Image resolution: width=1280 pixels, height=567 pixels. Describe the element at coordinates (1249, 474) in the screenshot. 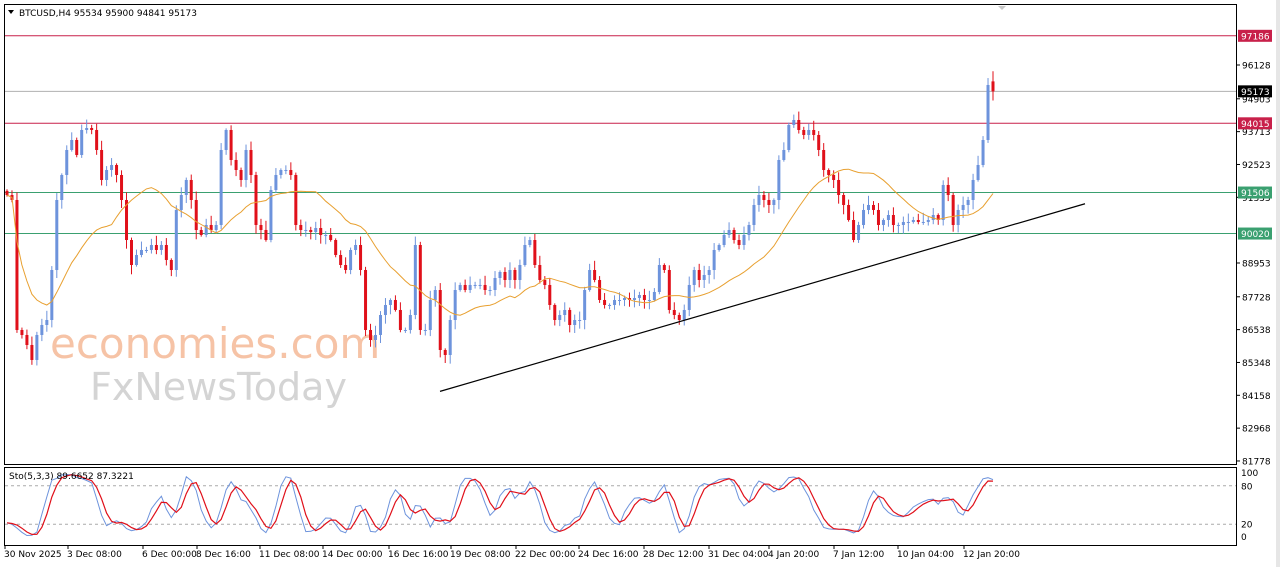

I see `stoch-level-label: 100` at that location.